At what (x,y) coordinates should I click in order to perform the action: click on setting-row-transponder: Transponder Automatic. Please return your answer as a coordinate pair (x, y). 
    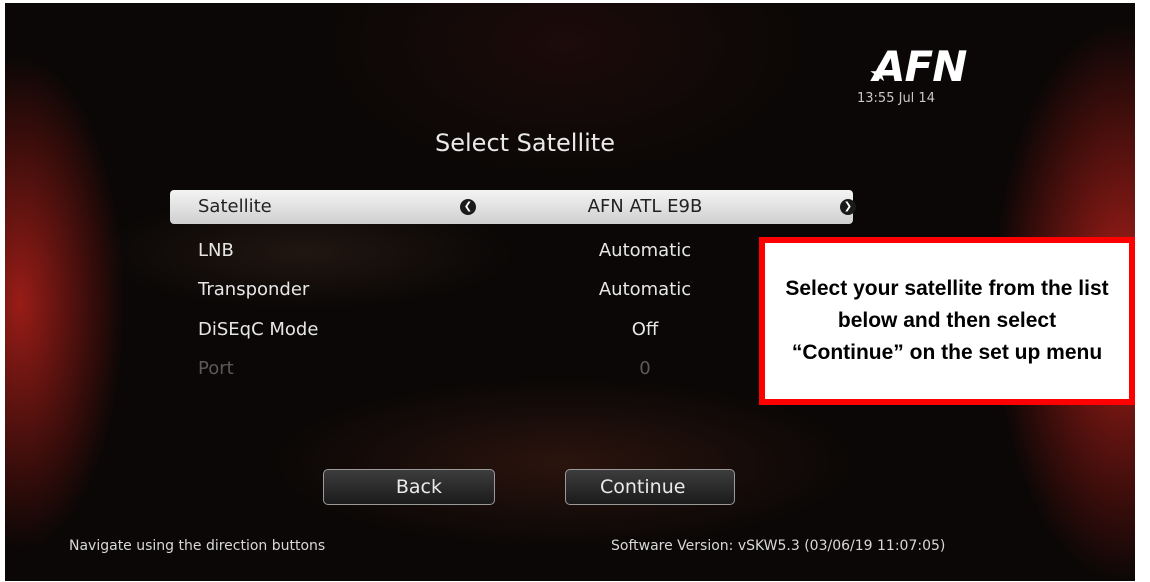
    Looking at the image, I should click on (511, 290).